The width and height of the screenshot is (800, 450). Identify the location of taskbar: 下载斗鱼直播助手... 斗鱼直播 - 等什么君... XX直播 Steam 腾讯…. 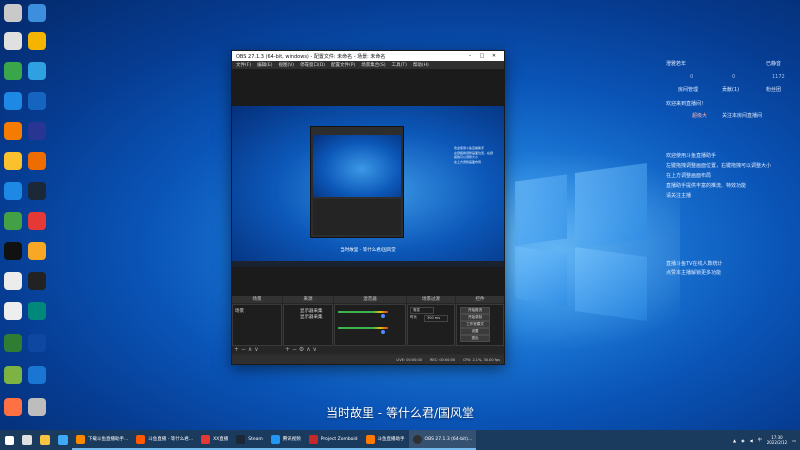
(400, 440).